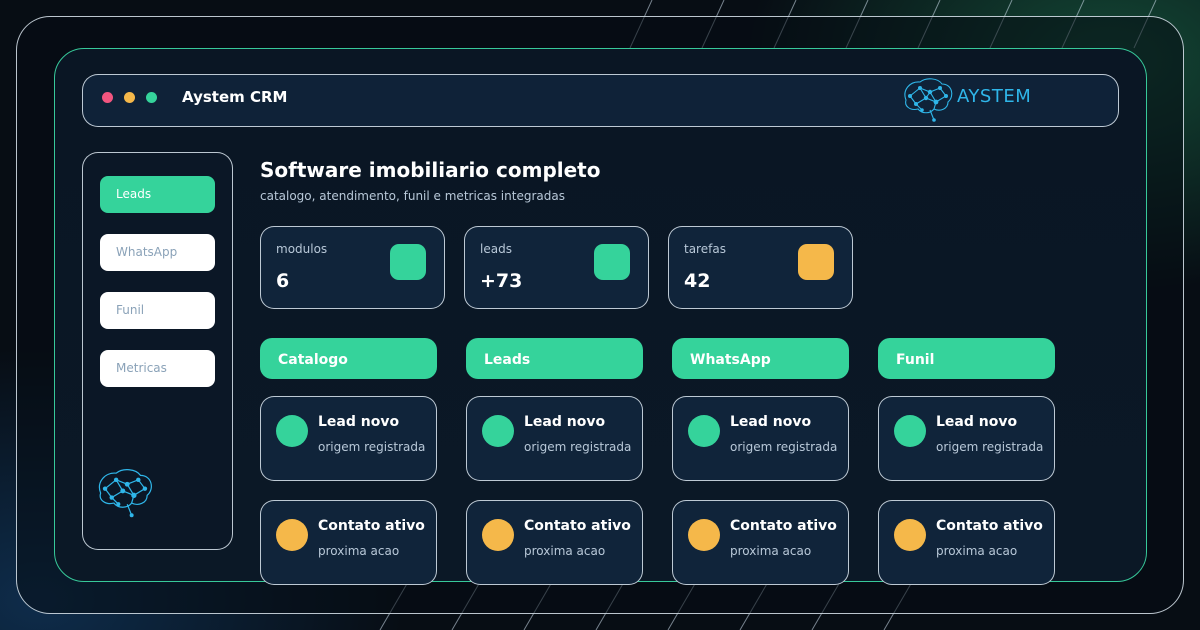 This screenshot has height=630, width=1200. I want to click on window-close-button, so click(107, 97).